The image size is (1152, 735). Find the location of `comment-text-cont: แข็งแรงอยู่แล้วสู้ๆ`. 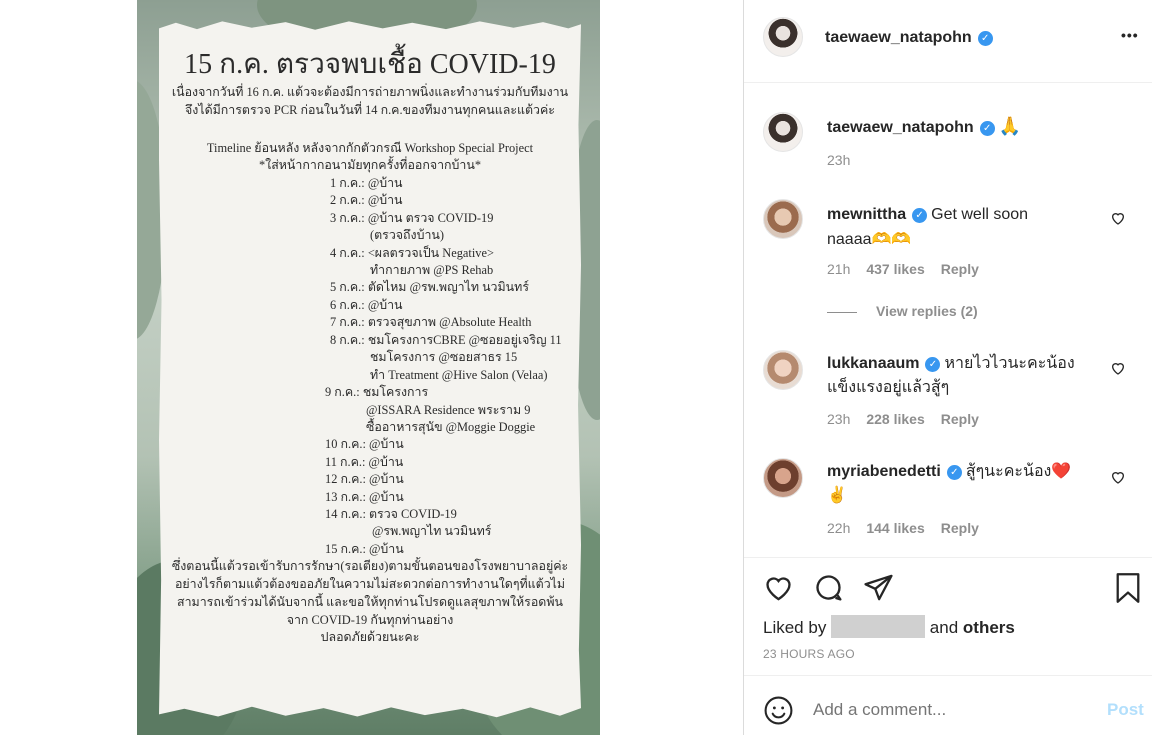

comment-text-cont: แข็งแรงอยู่แล้วสู้ๆ is located at coordinates (888, 387).